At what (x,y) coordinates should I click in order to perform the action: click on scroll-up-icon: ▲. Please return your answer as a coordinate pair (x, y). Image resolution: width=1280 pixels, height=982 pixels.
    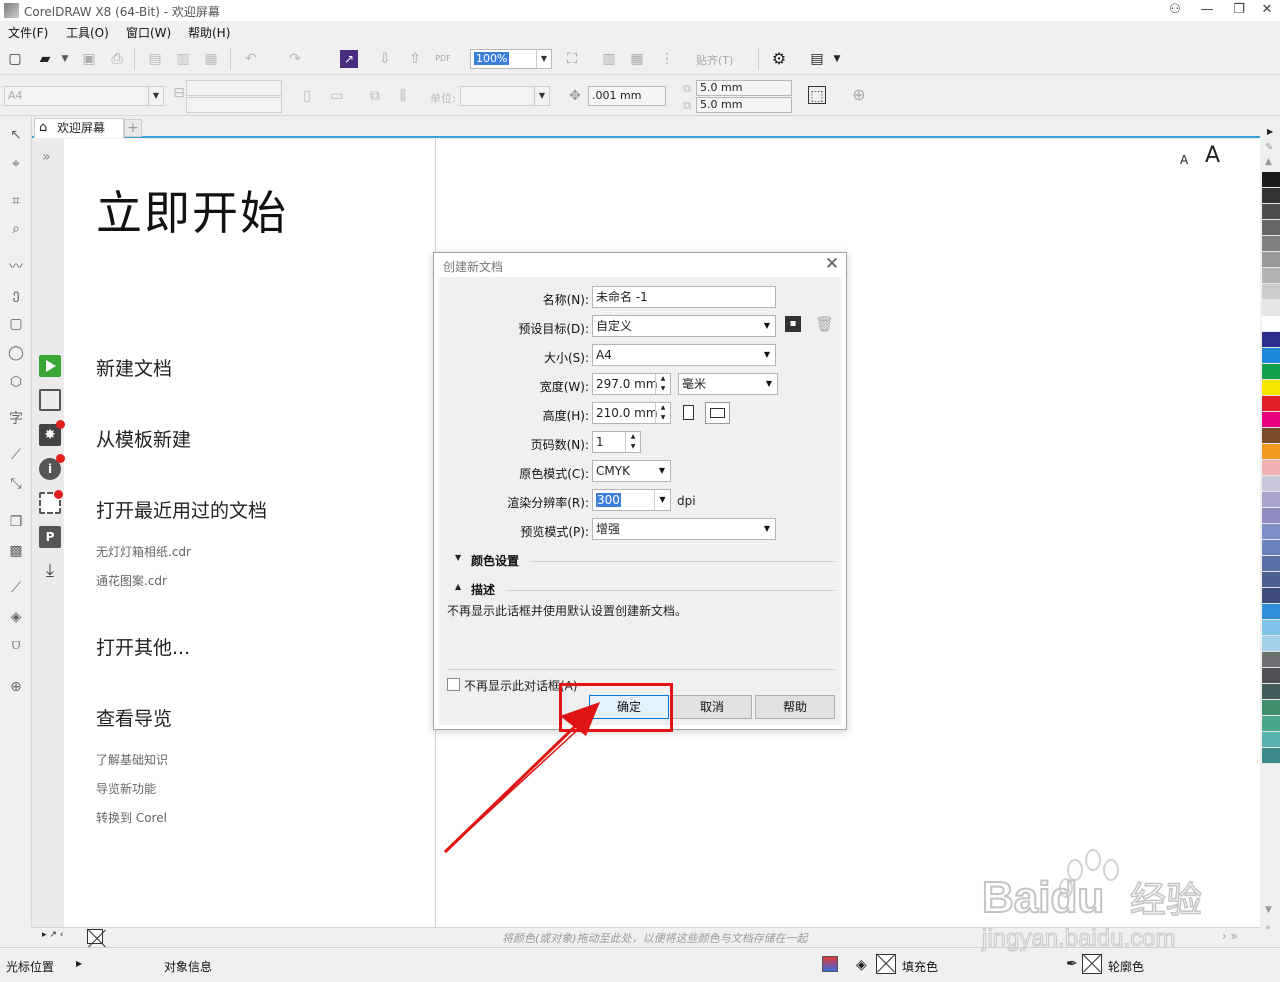
    Looking at the image, I should click on (1268, 162).